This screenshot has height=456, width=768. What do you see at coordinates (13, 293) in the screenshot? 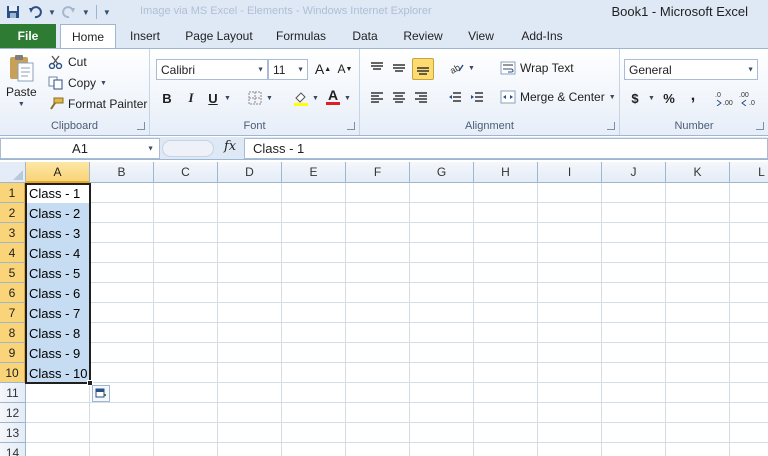
I see `row-header-6: 6` at bounding box center [13, 293].